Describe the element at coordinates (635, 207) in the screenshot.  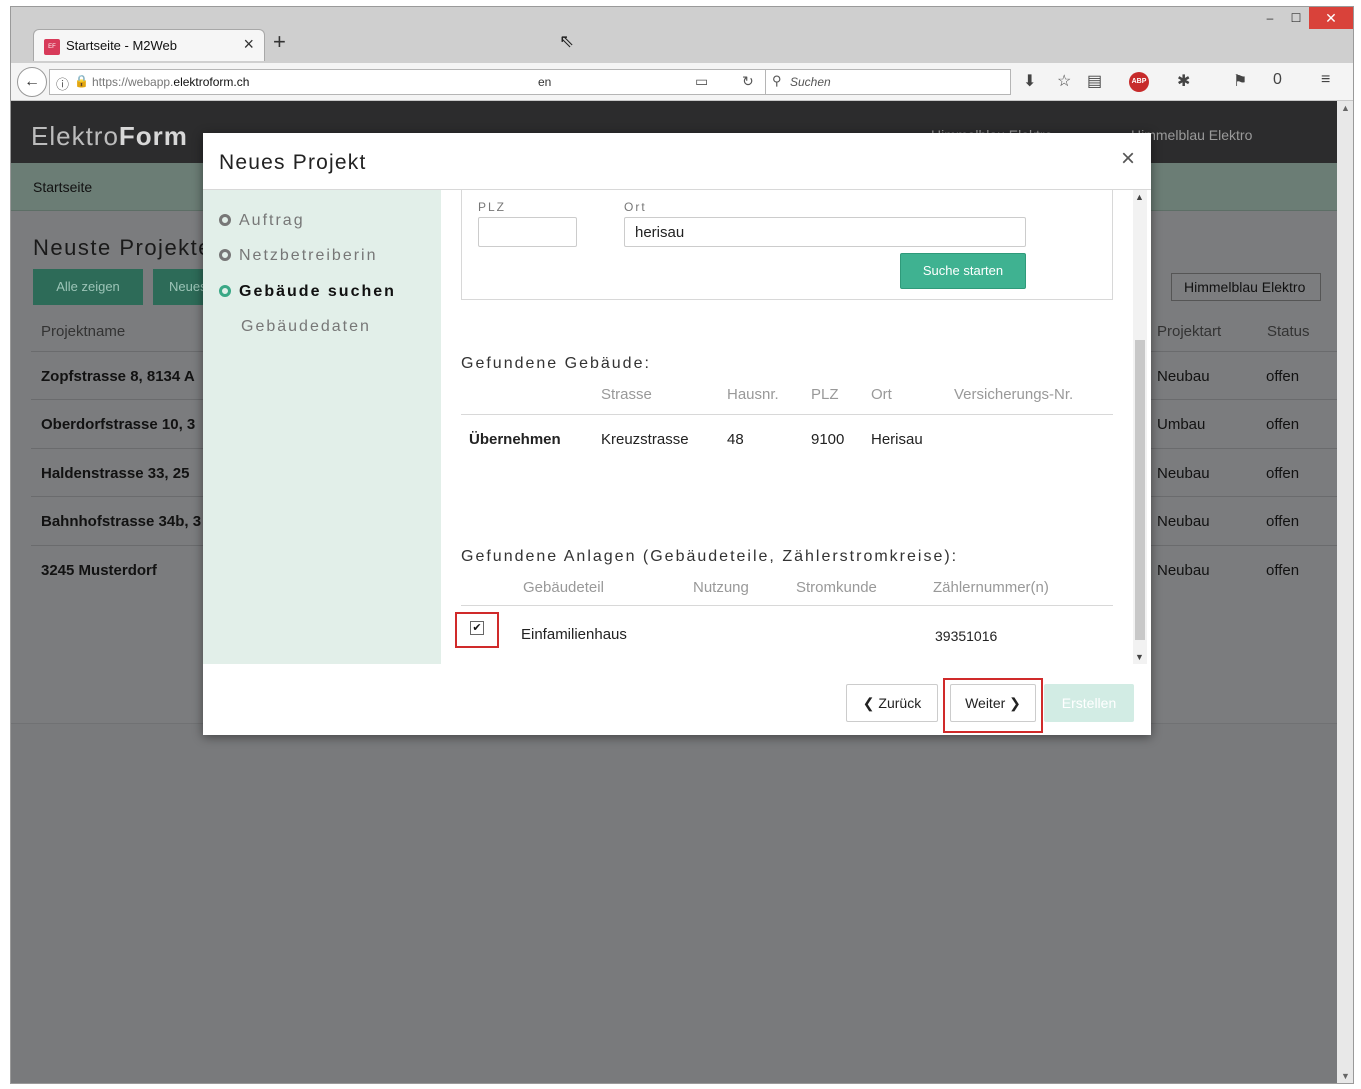
I see `ort-label: Ort` at that location.